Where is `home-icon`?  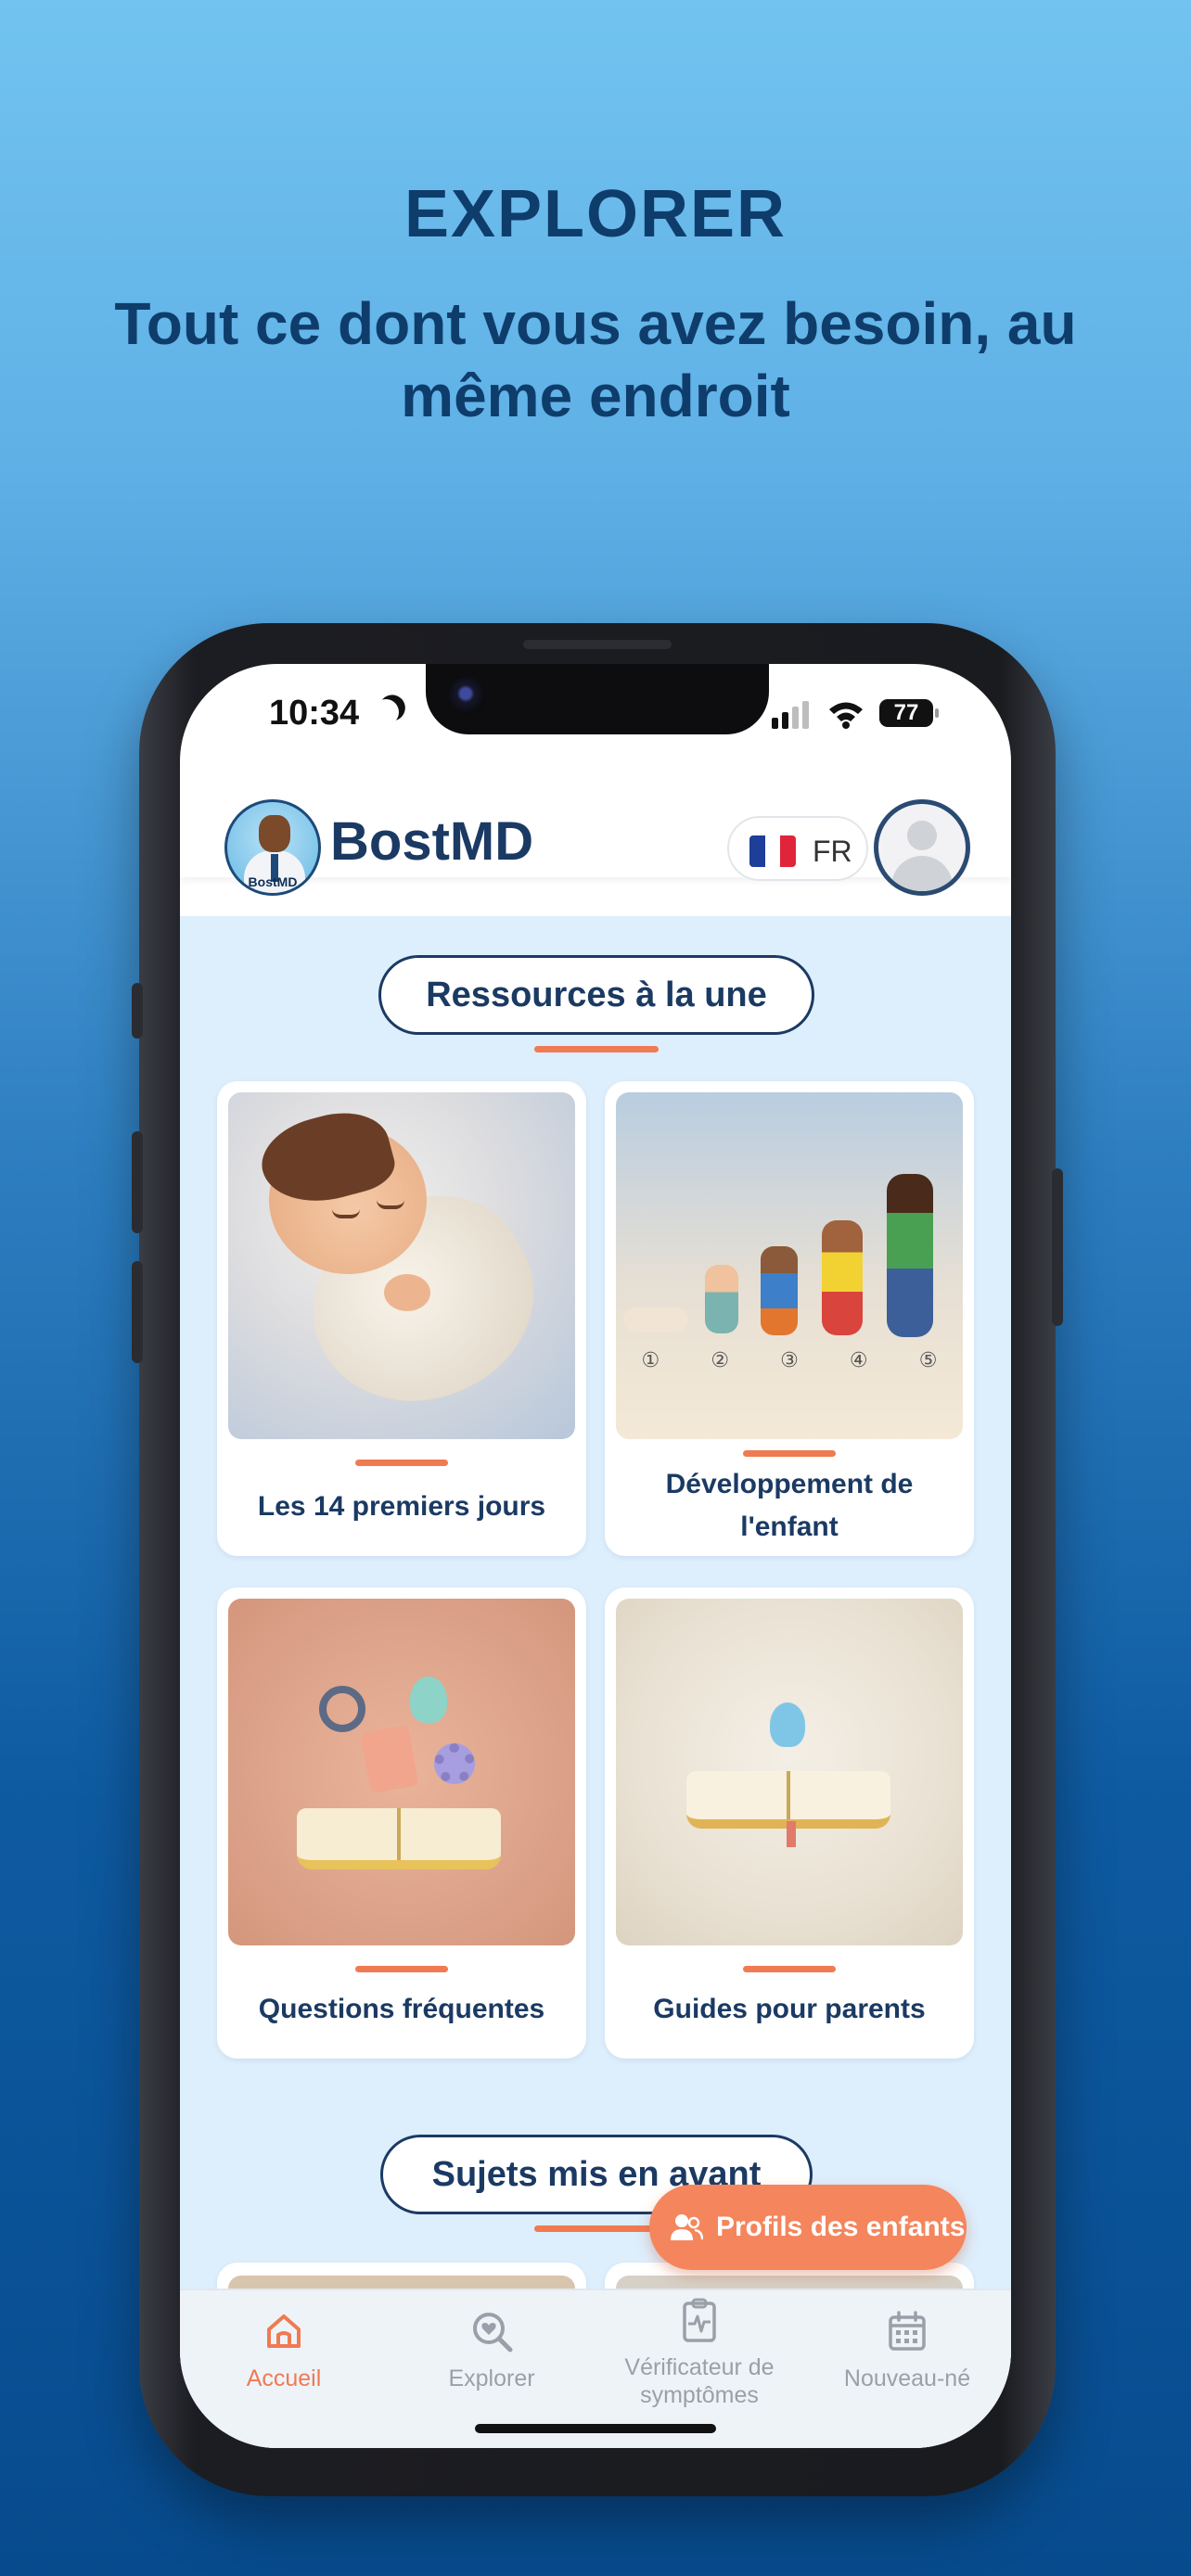 home-icon is located at coordinates (284, 2331).